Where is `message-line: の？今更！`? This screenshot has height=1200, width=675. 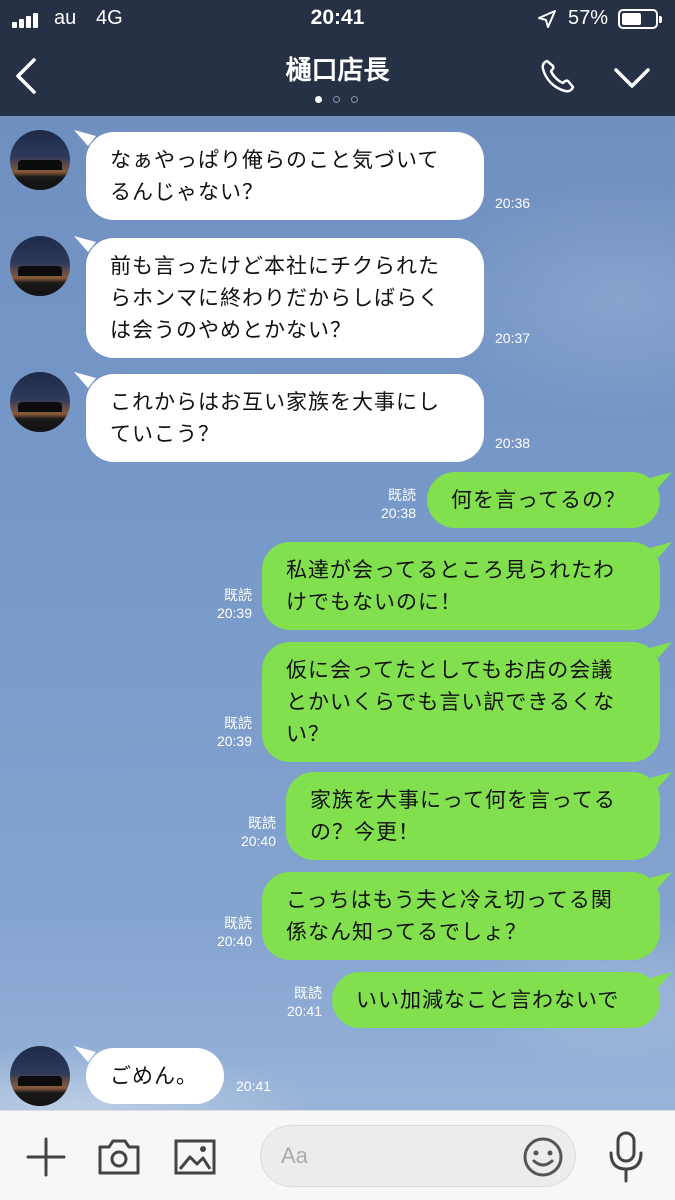 message-line: の？今更！ is located at coordinates (365, 832).